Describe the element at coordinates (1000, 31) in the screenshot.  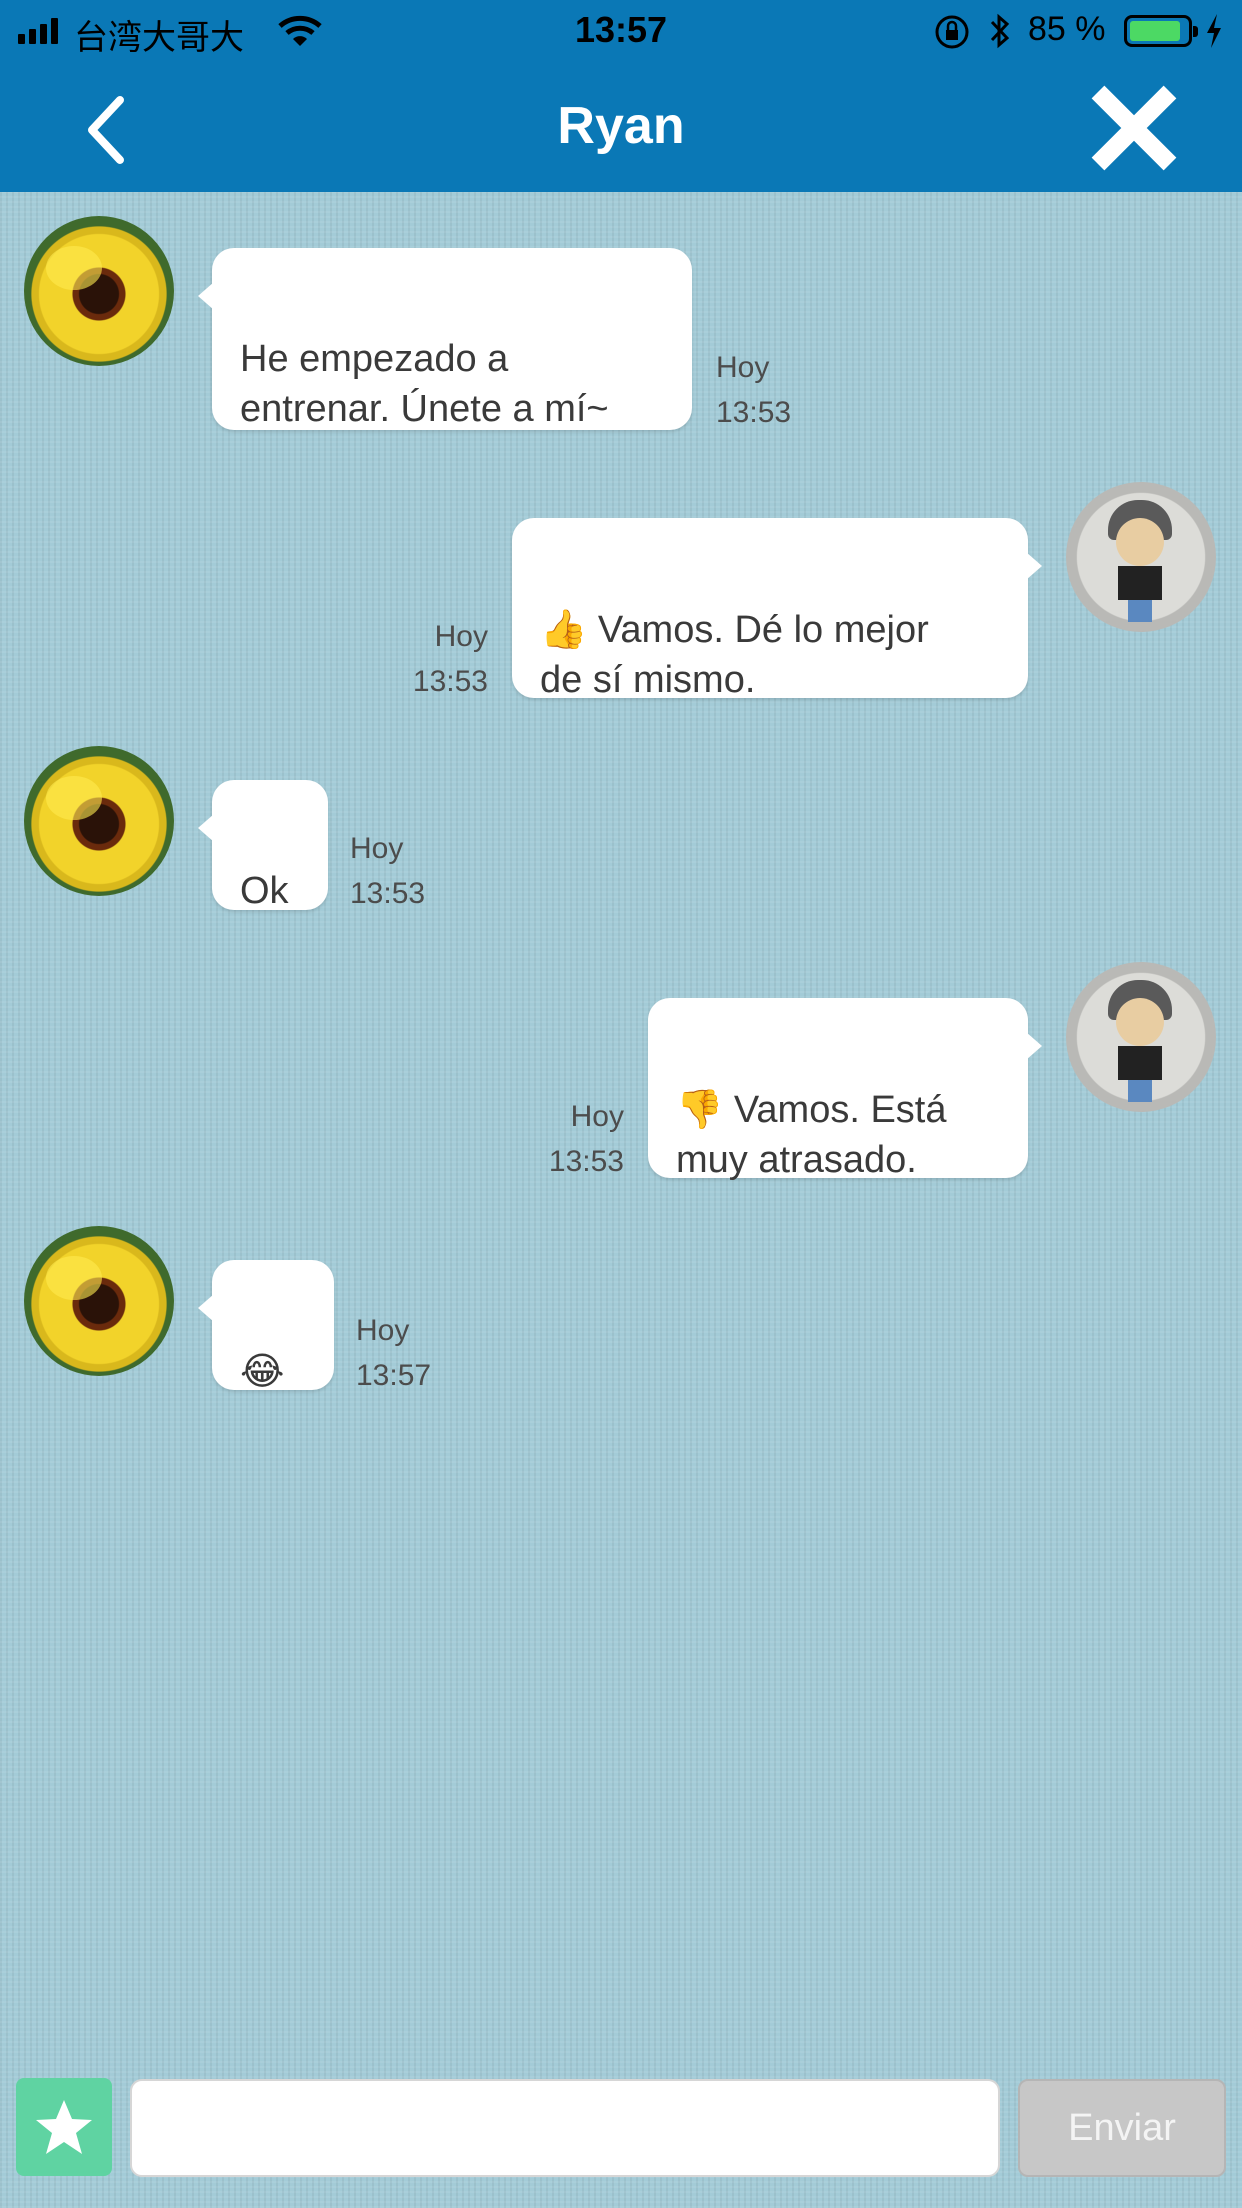
I see `bluetooth-icon` at that location.